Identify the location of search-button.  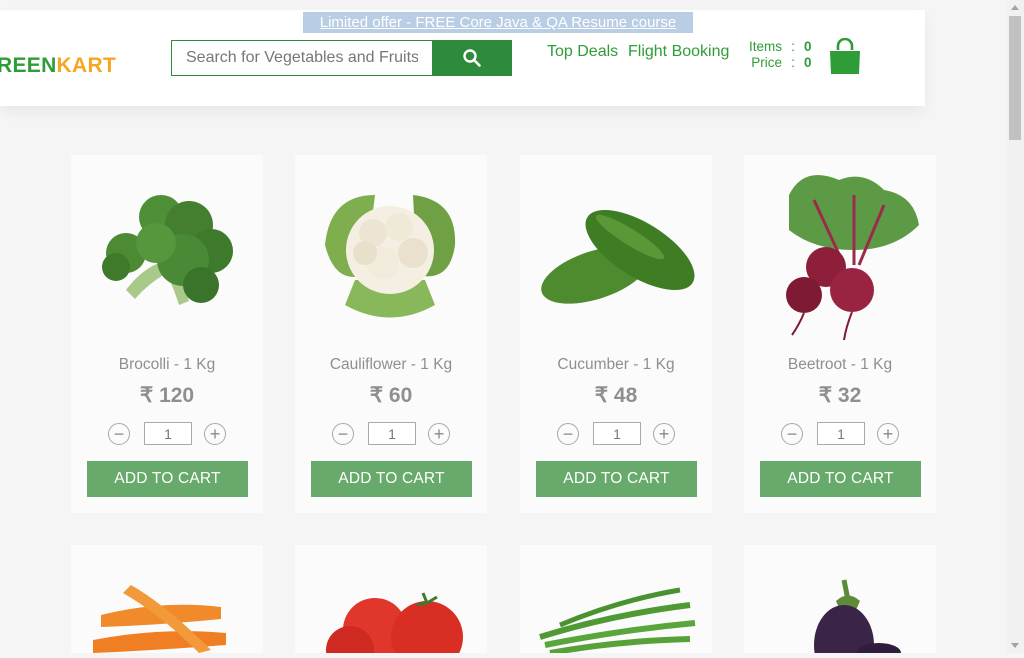
(472, 58).